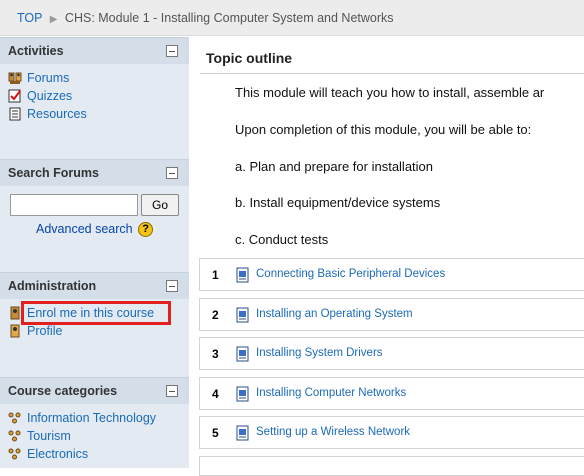 The image size is (584, 476). What do you see at coordinates (74, 205) in the screenshot?
I see `search-input` at bounding box center [74, 205].